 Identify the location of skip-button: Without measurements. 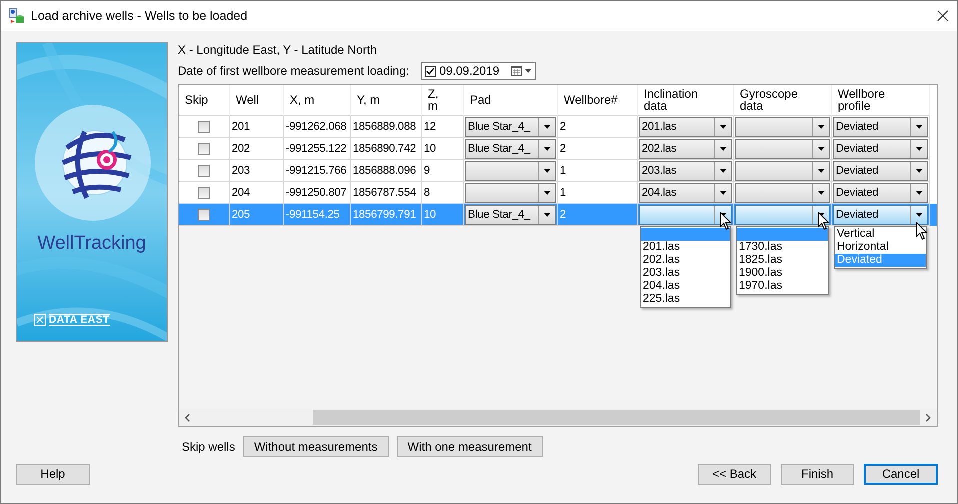
(316, 446).